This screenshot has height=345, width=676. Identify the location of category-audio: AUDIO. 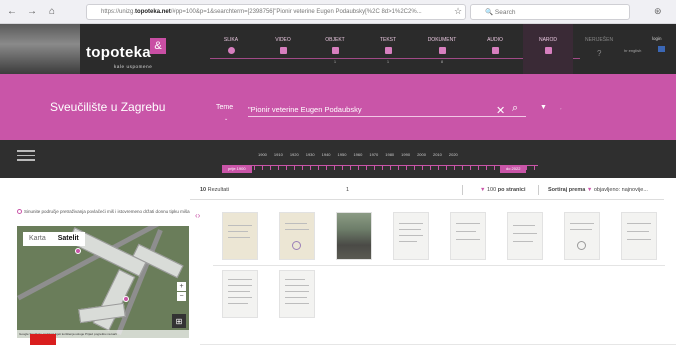
(495, 49).